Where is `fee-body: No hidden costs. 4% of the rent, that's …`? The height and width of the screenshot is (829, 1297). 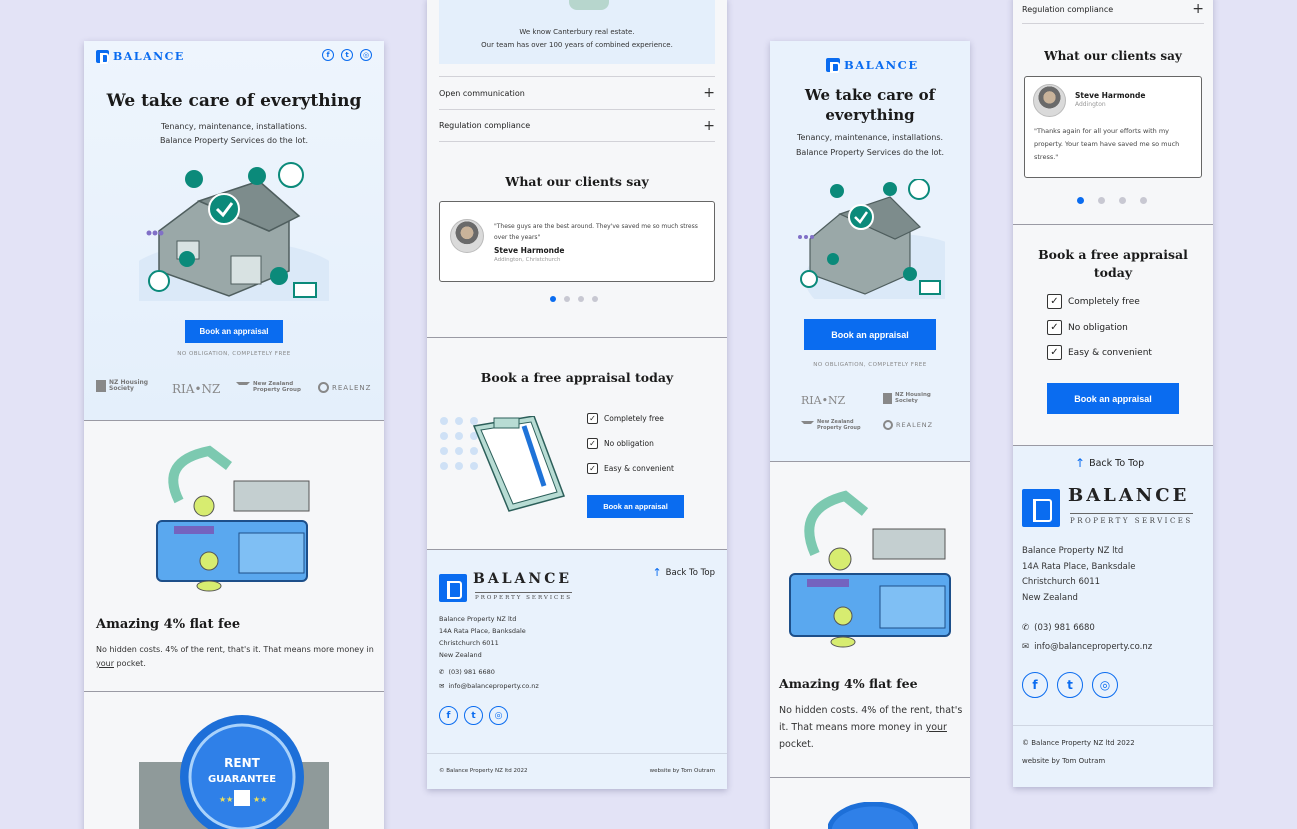
fee-body: No hidden costs. 4% of the rent, that's … is located at coordinates (872, 727).